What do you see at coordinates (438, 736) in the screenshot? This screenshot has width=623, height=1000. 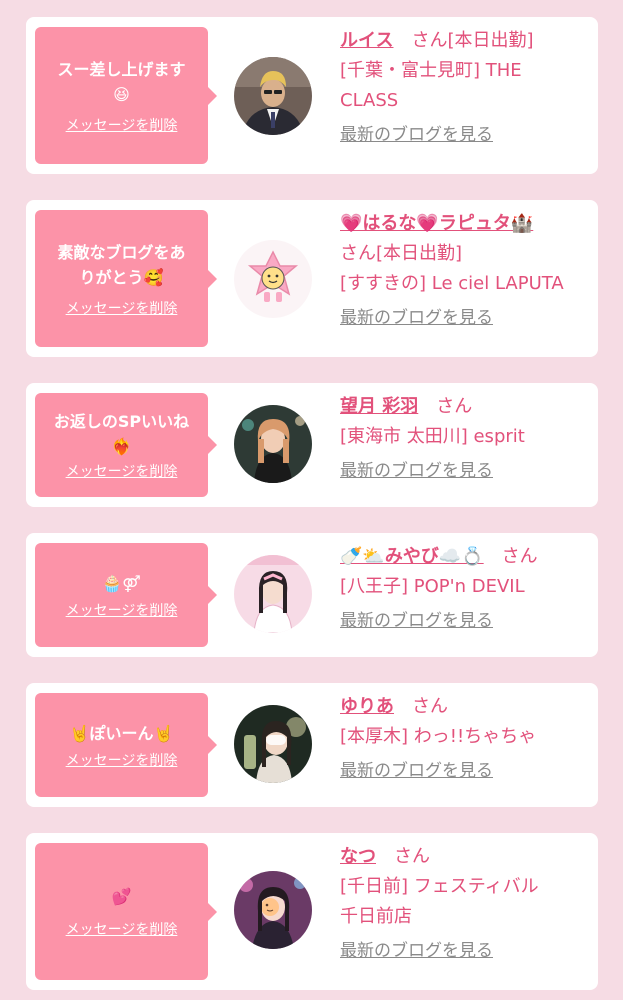 I see `shop-name: [本厚木] わっ!!ちゃちゃ` at bounding box center [438, 736].